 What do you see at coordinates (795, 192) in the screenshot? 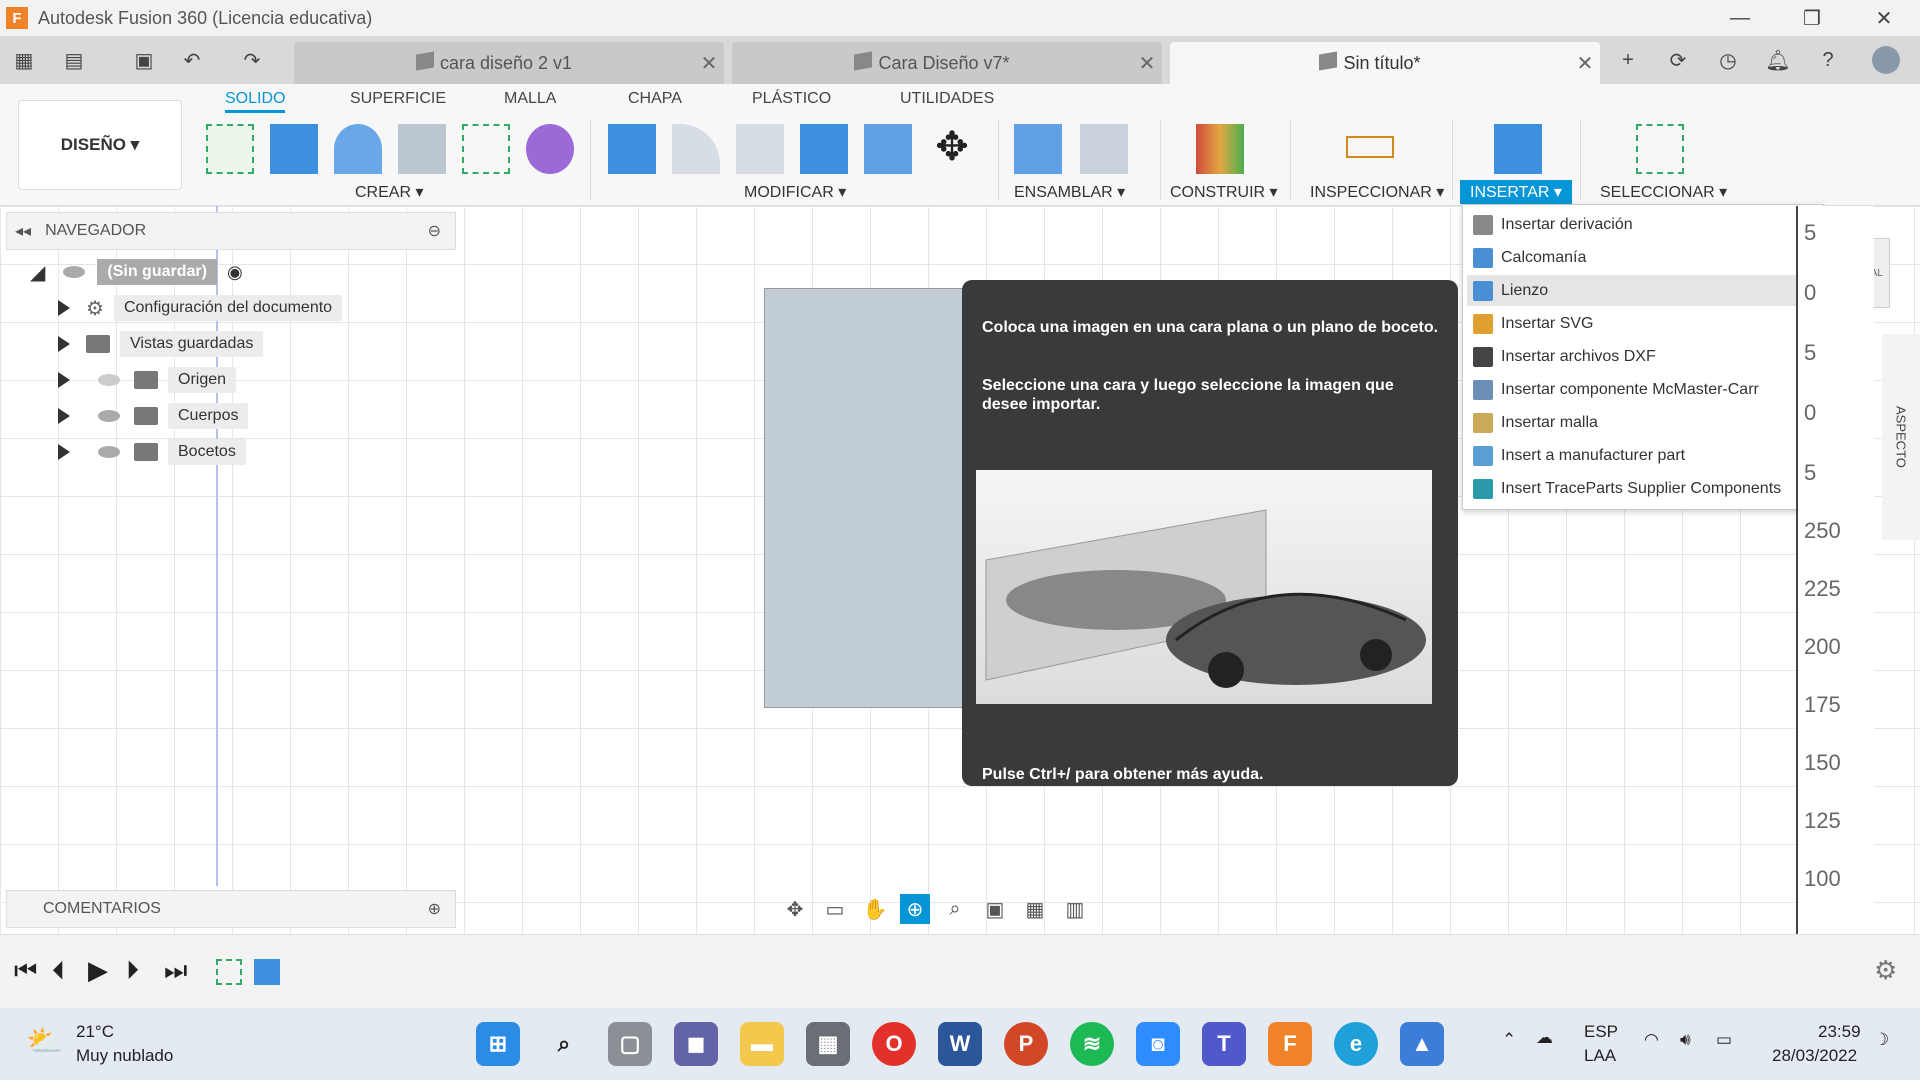
I see `group-modificar: MODIFICAR ▾` at bounding box center [795, 192].